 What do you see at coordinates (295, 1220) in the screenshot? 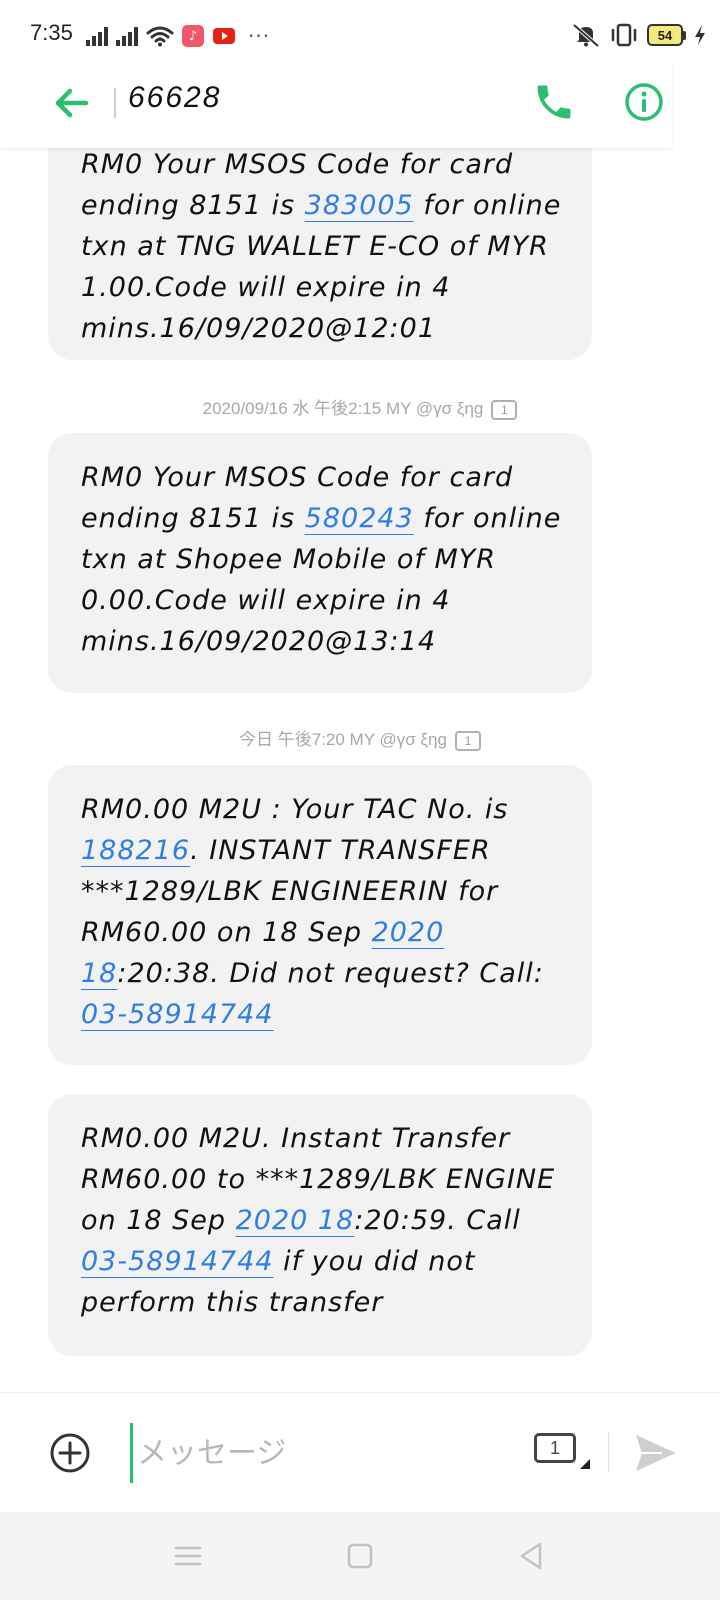
I see `message-link: 2020 18` at bounding box center [295, 1220].